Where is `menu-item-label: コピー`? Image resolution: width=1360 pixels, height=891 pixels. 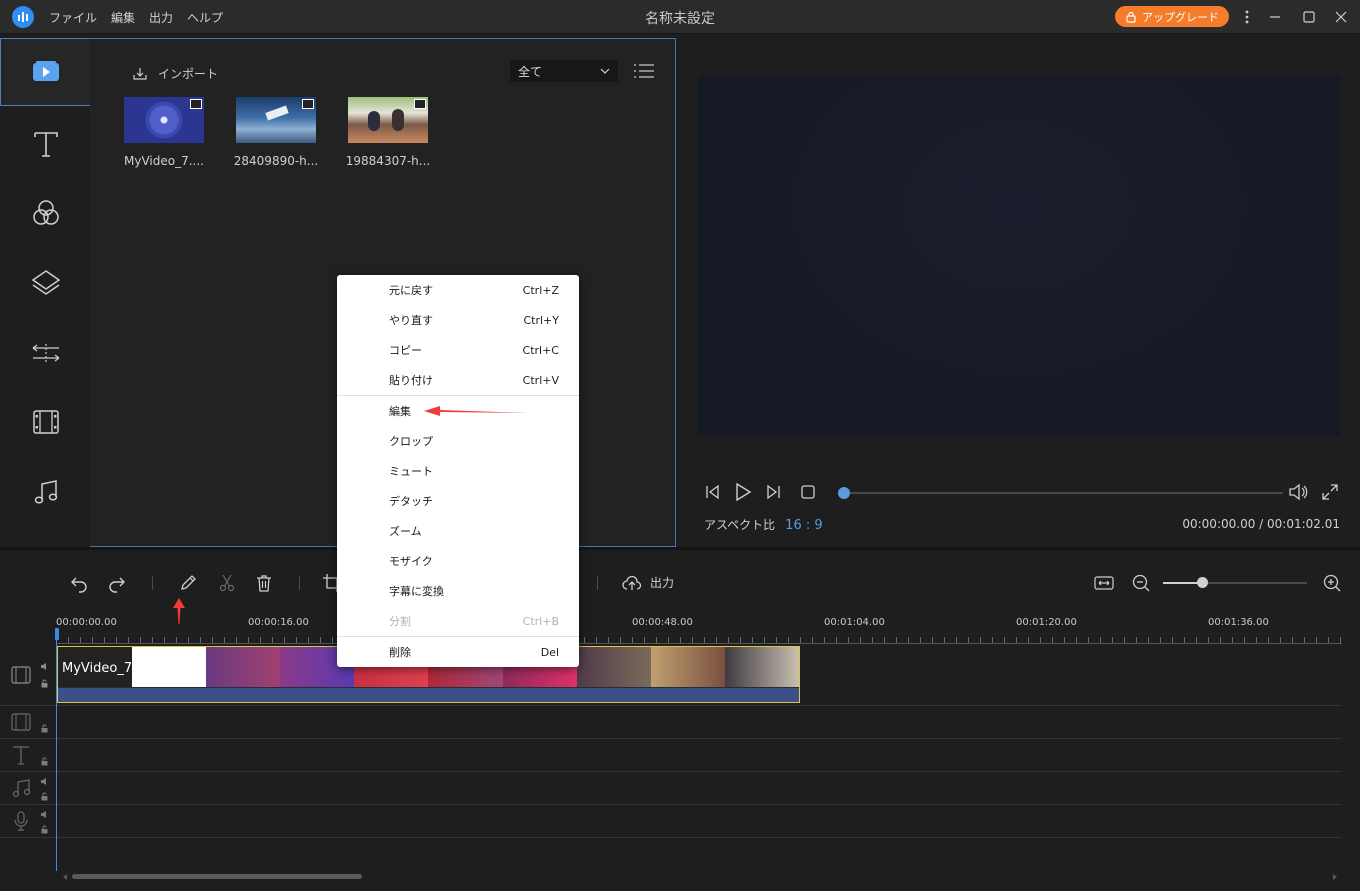
menu-item-label: コピー is located at coordinates (405, 350).